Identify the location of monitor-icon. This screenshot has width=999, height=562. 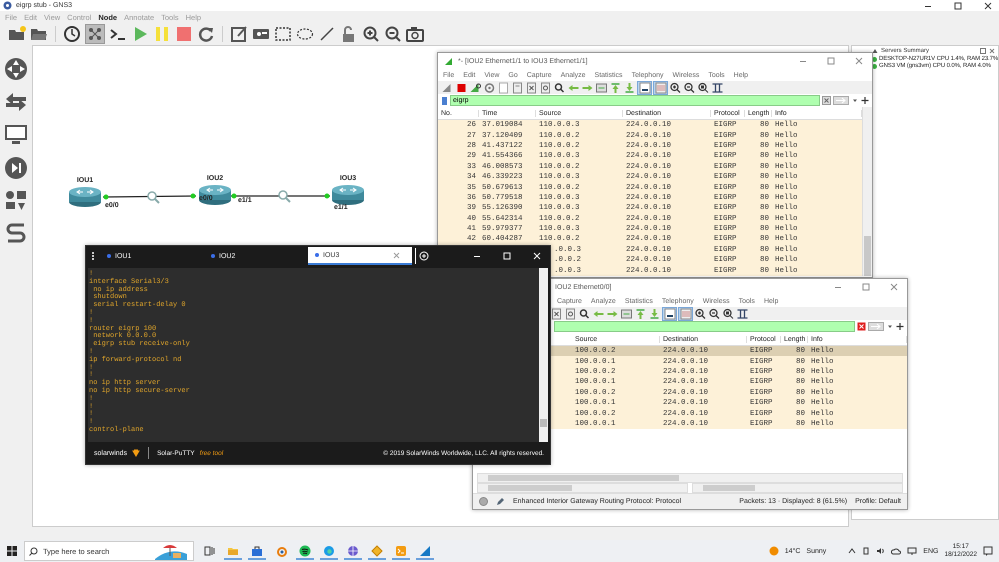
(16, 135).